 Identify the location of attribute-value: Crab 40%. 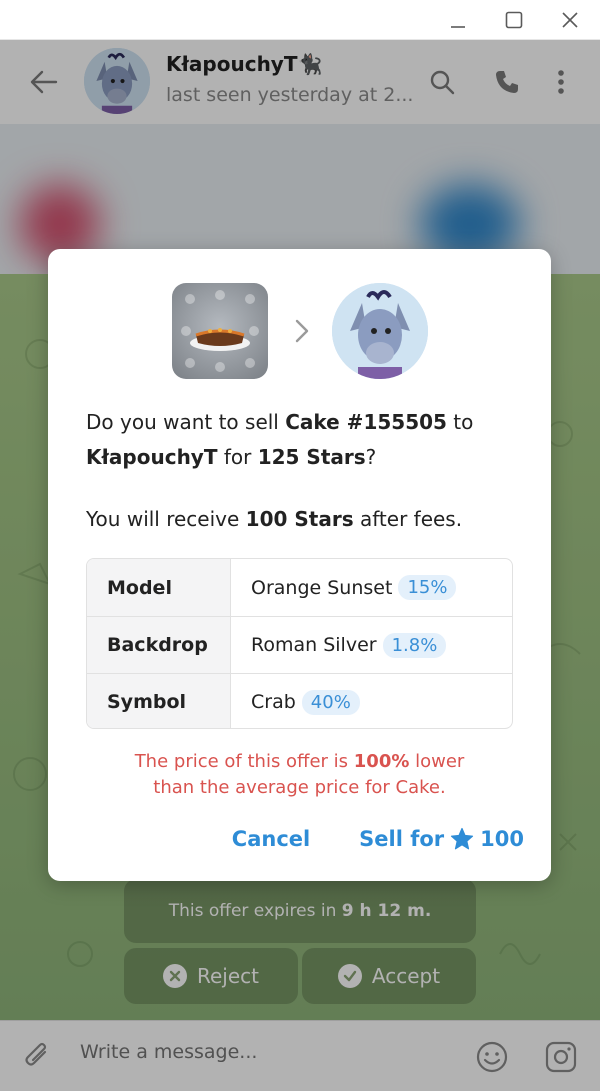
(305, 701).